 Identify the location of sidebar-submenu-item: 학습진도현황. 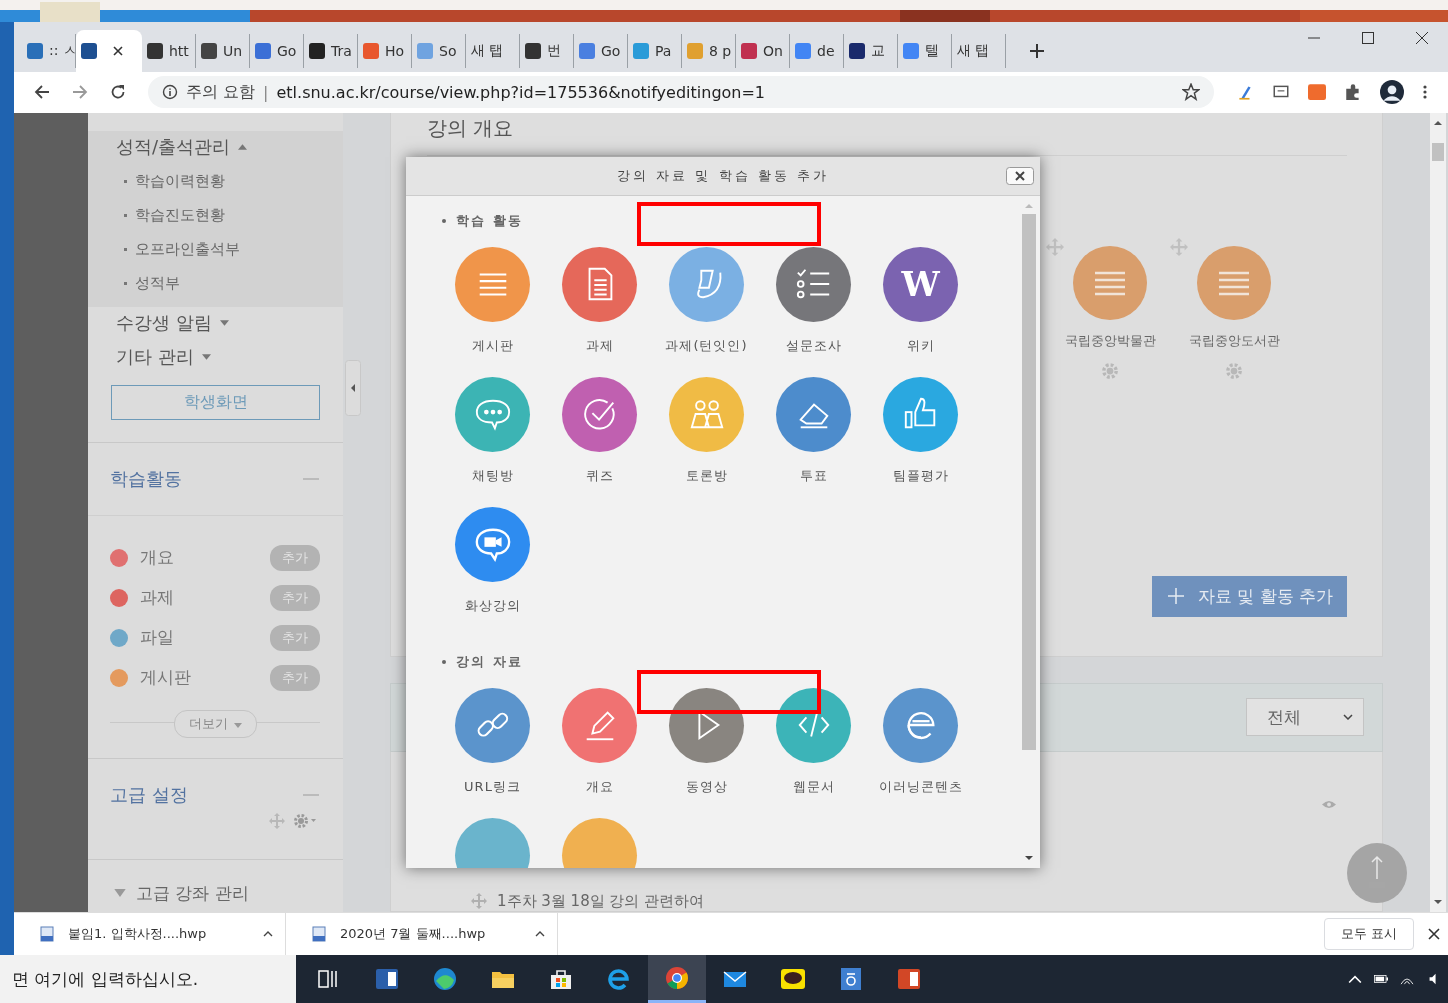
(180, 215).